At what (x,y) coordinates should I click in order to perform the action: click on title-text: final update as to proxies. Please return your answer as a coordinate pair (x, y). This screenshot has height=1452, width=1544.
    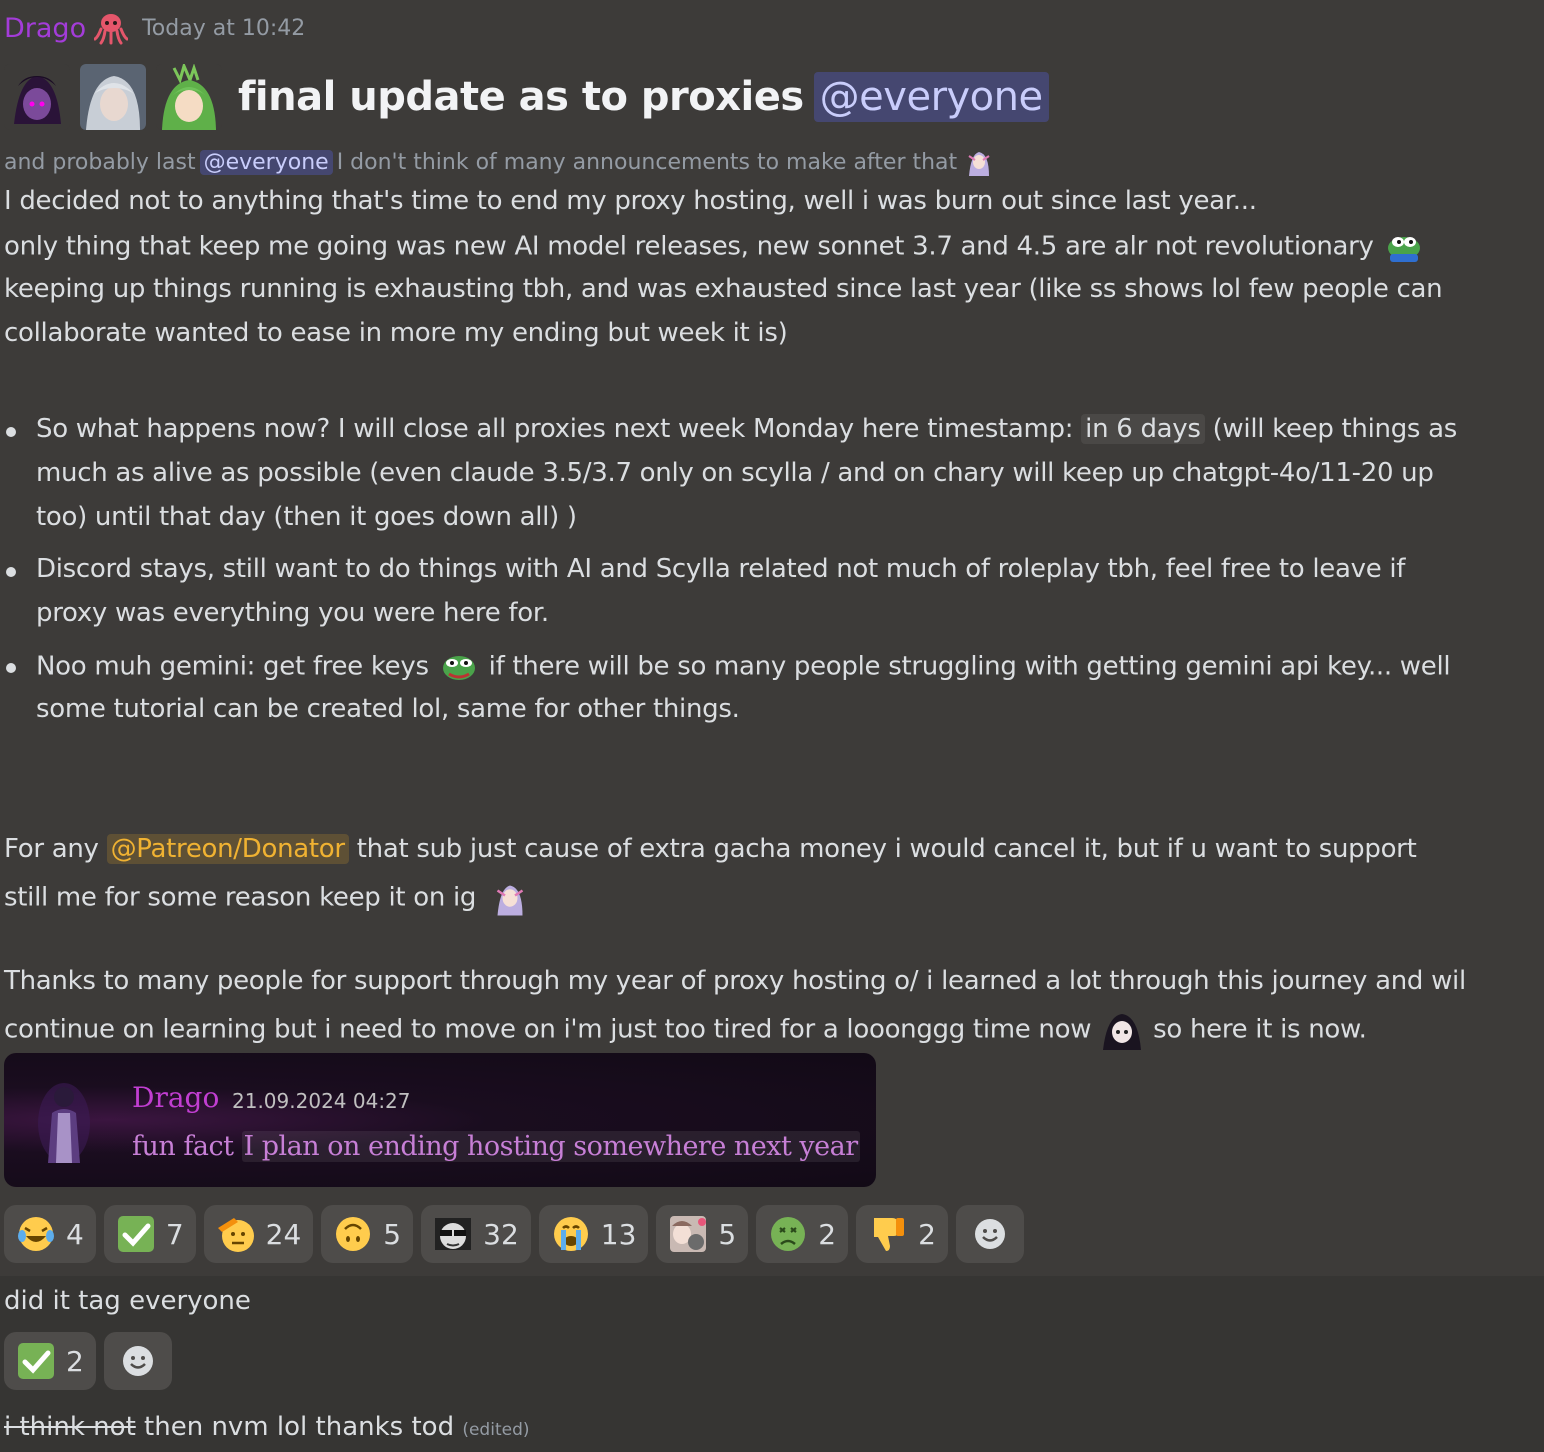
    Looking at the image, I should click on (521, 97).